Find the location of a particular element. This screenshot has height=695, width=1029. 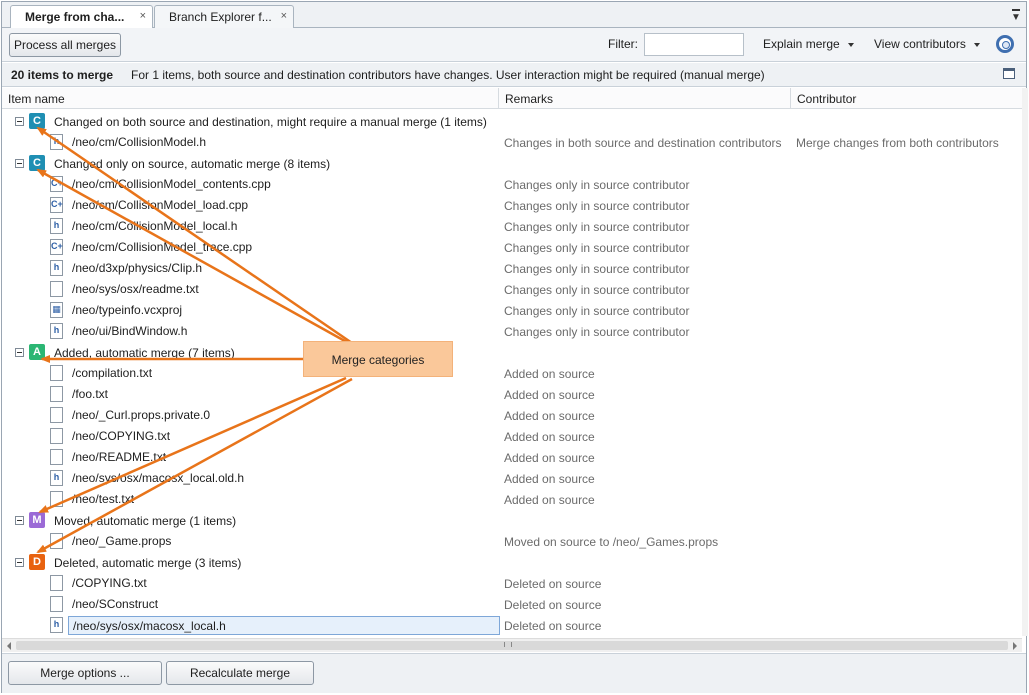

file-row: /COPYING.txt Deleted on source is located at coordinates (512, 583).